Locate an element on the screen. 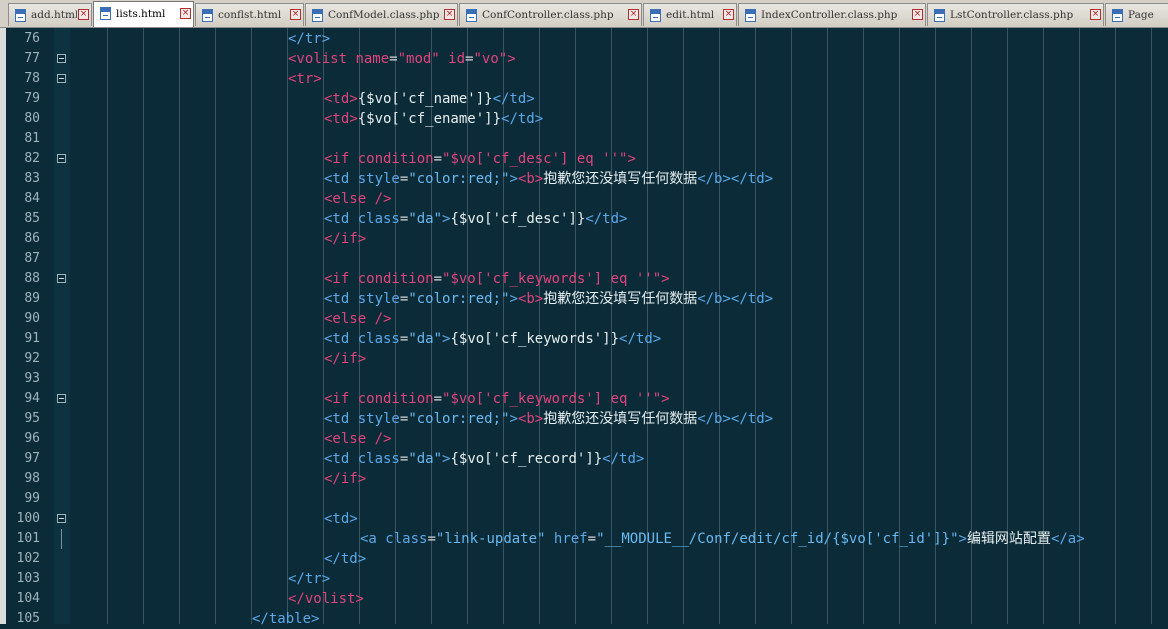  code-text: <td> is located at coordinates (341, 519).